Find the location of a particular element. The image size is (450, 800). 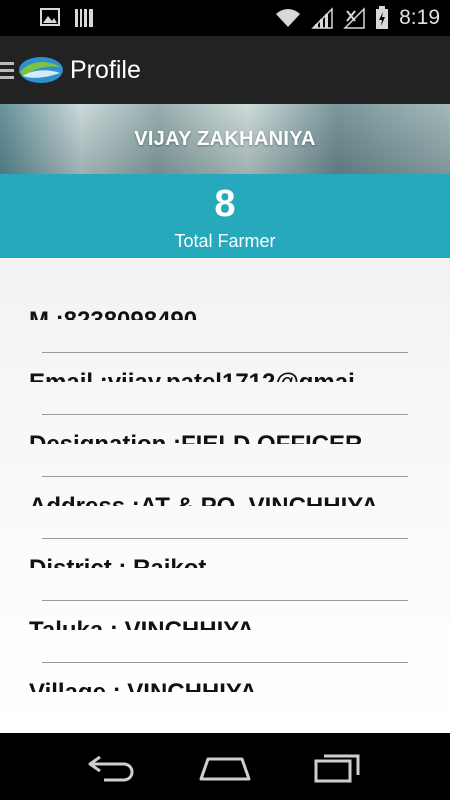

user-name: VIJAY ZAKHANIYA is located at coordinates (225, 138).